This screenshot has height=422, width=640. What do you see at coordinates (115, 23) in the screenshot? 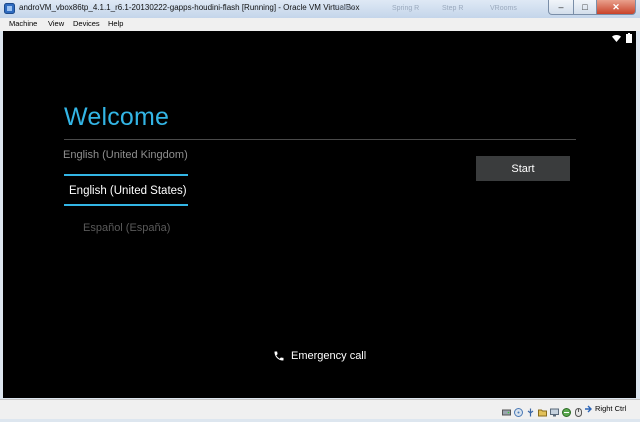
I see `menu-help: Help` at bounding box center [115, 23].